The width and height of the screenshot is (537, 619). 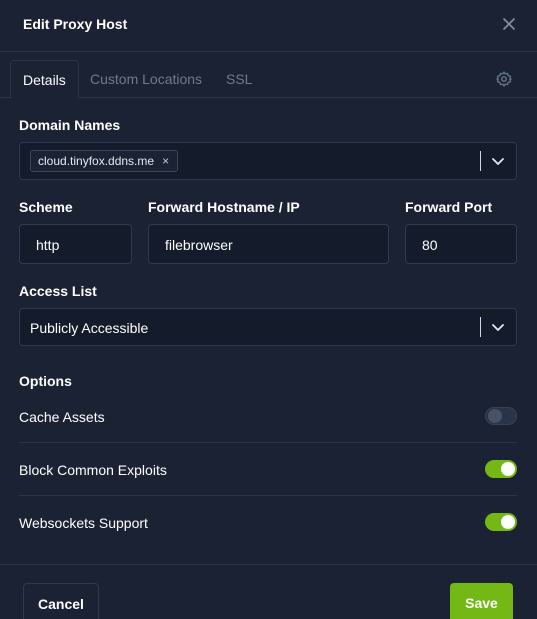 What do you see at coordinates (239, 79) in the screenshot?
I see `tab-ssl: SSL` at bounding box center [239, 79].